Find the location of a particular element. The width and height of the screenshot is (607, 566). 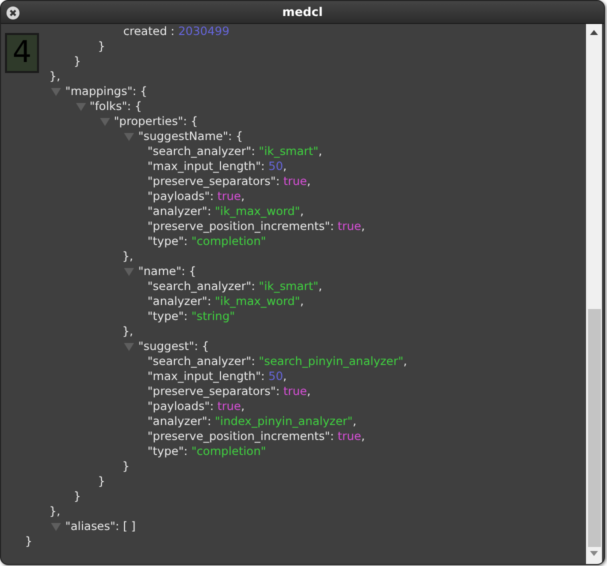

code-line: "type": "string" is located at coordinates (191, 316).